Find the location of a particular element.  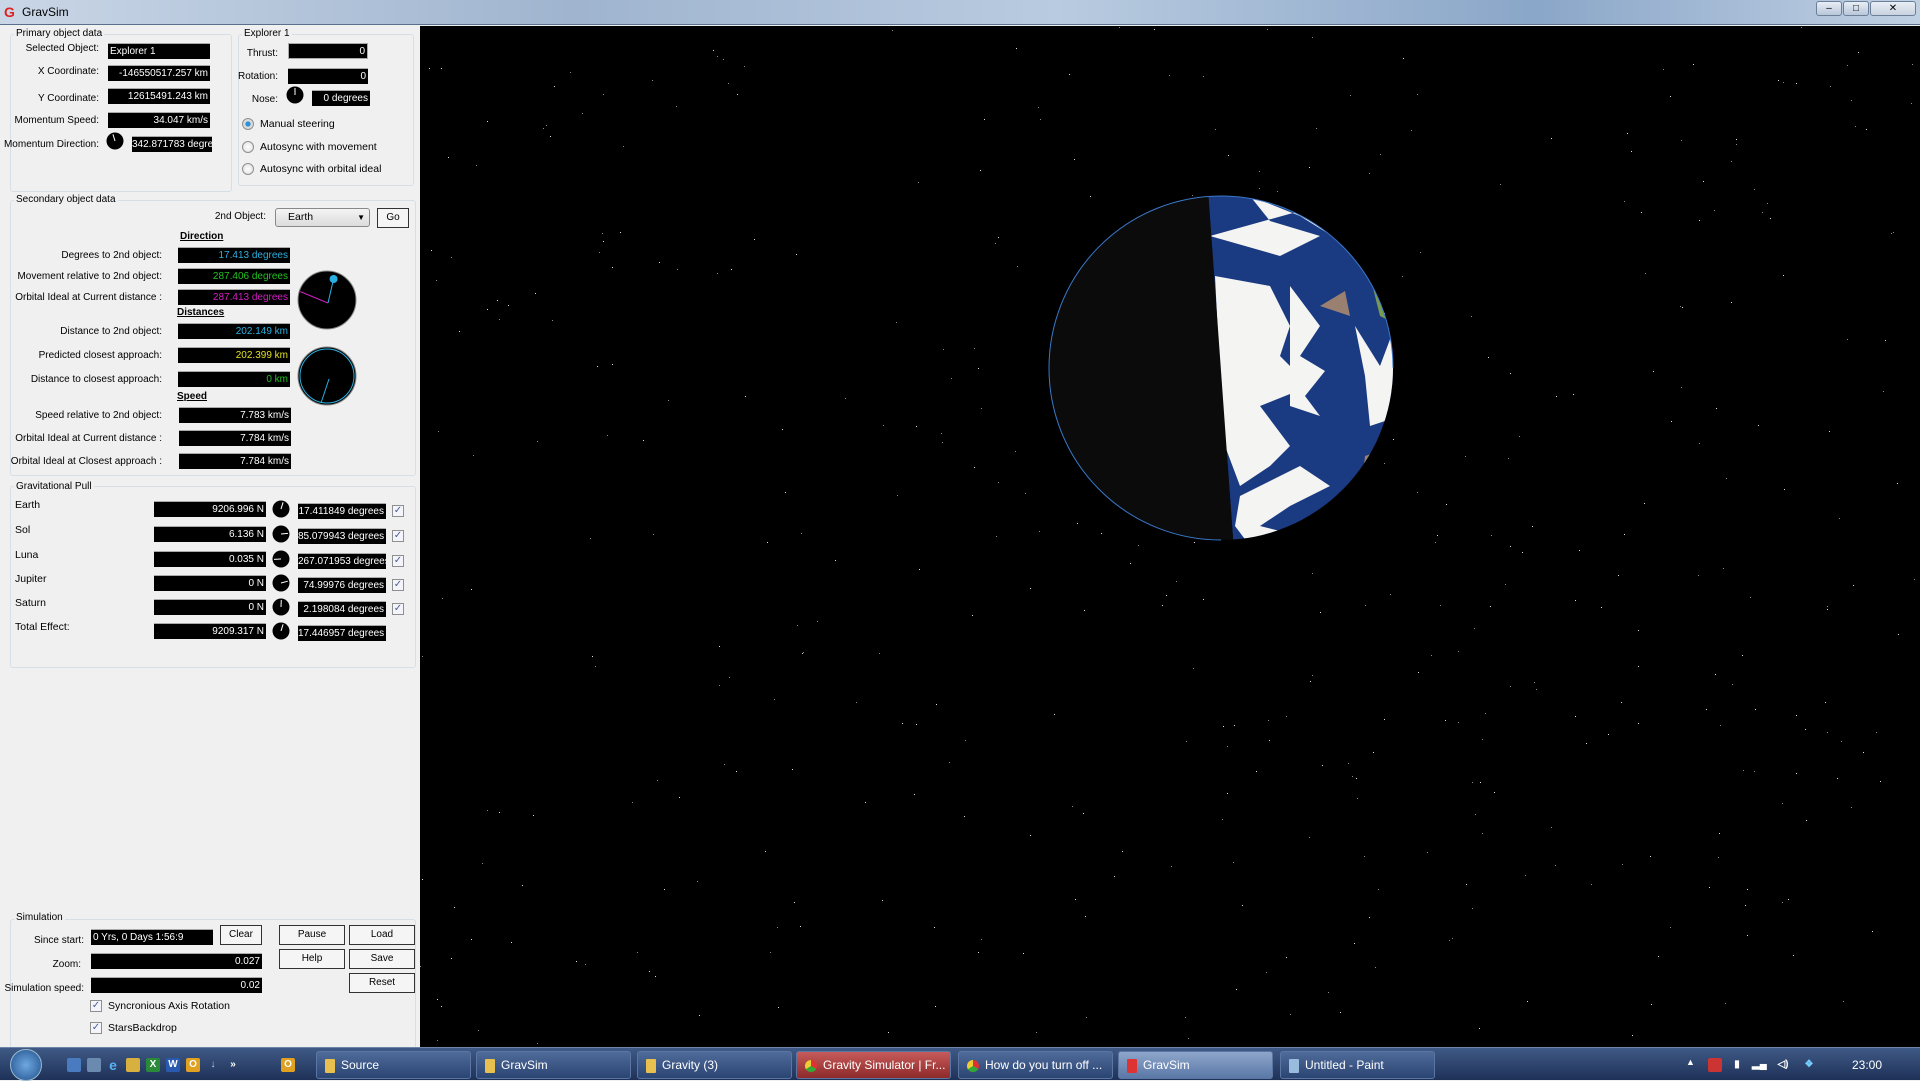

network-signal-icon: ▂▄ is located at coordinates (1759, 1065).